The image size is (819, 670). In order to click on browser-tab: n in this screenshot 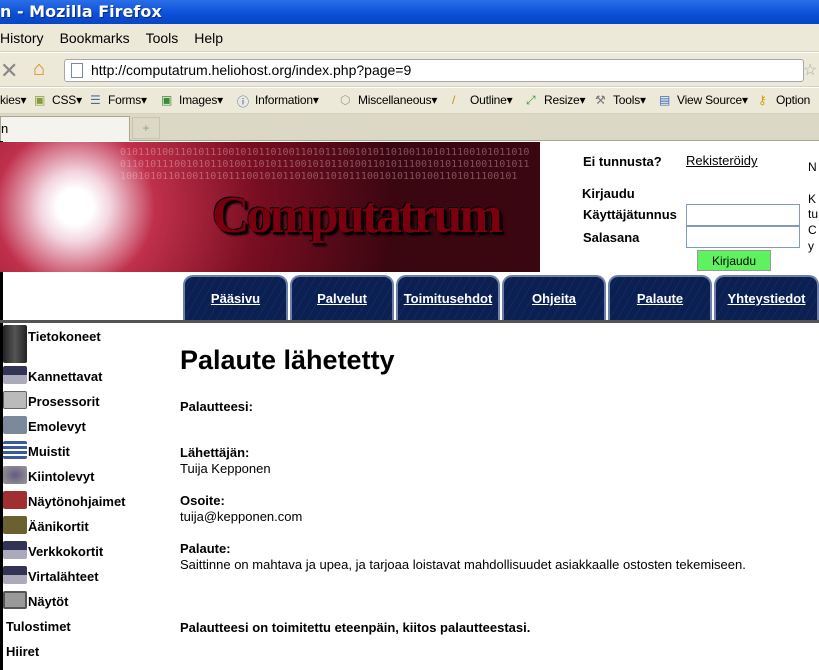, I will do `click(65, 128)`.